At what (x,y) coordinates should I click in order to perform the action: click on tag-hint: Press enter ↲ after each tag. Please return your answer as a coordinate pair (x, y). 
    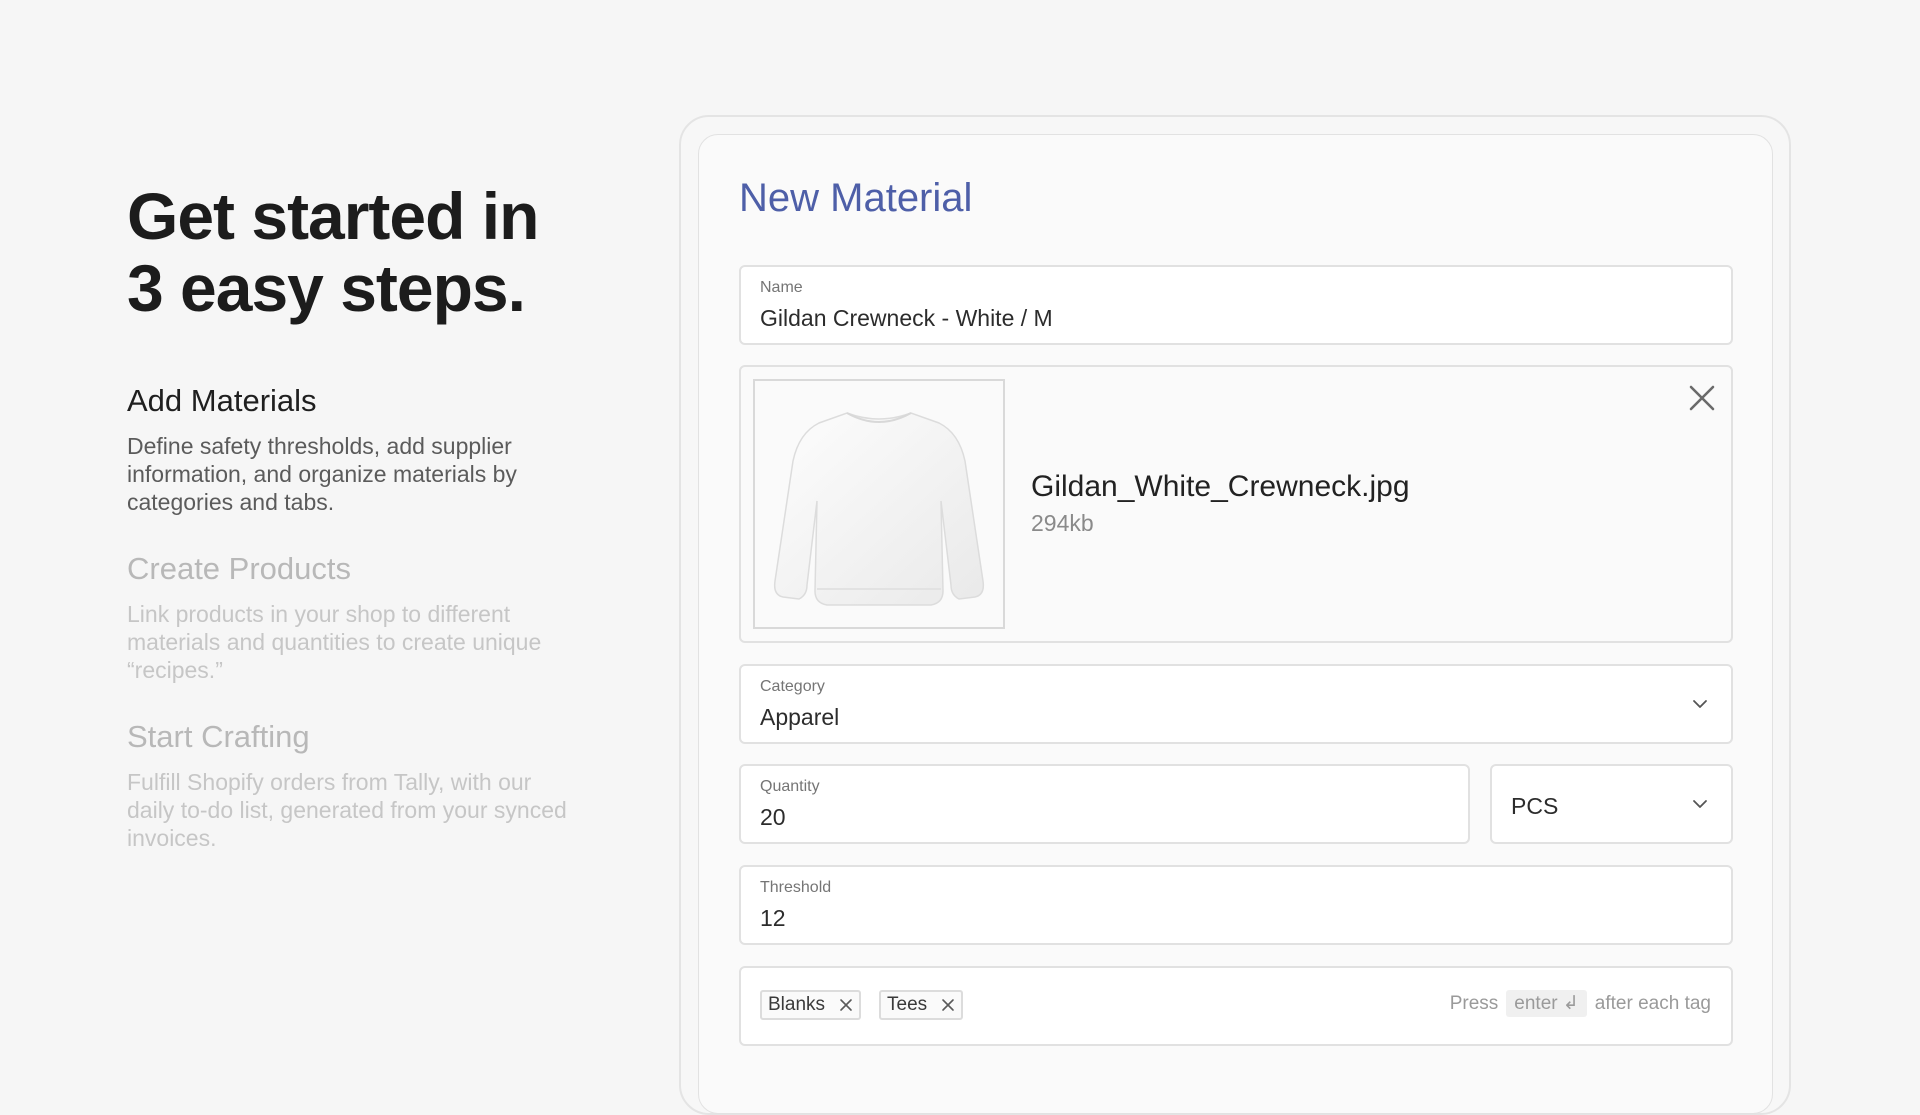
    Looking at the image, I should click on (1580, 1003).